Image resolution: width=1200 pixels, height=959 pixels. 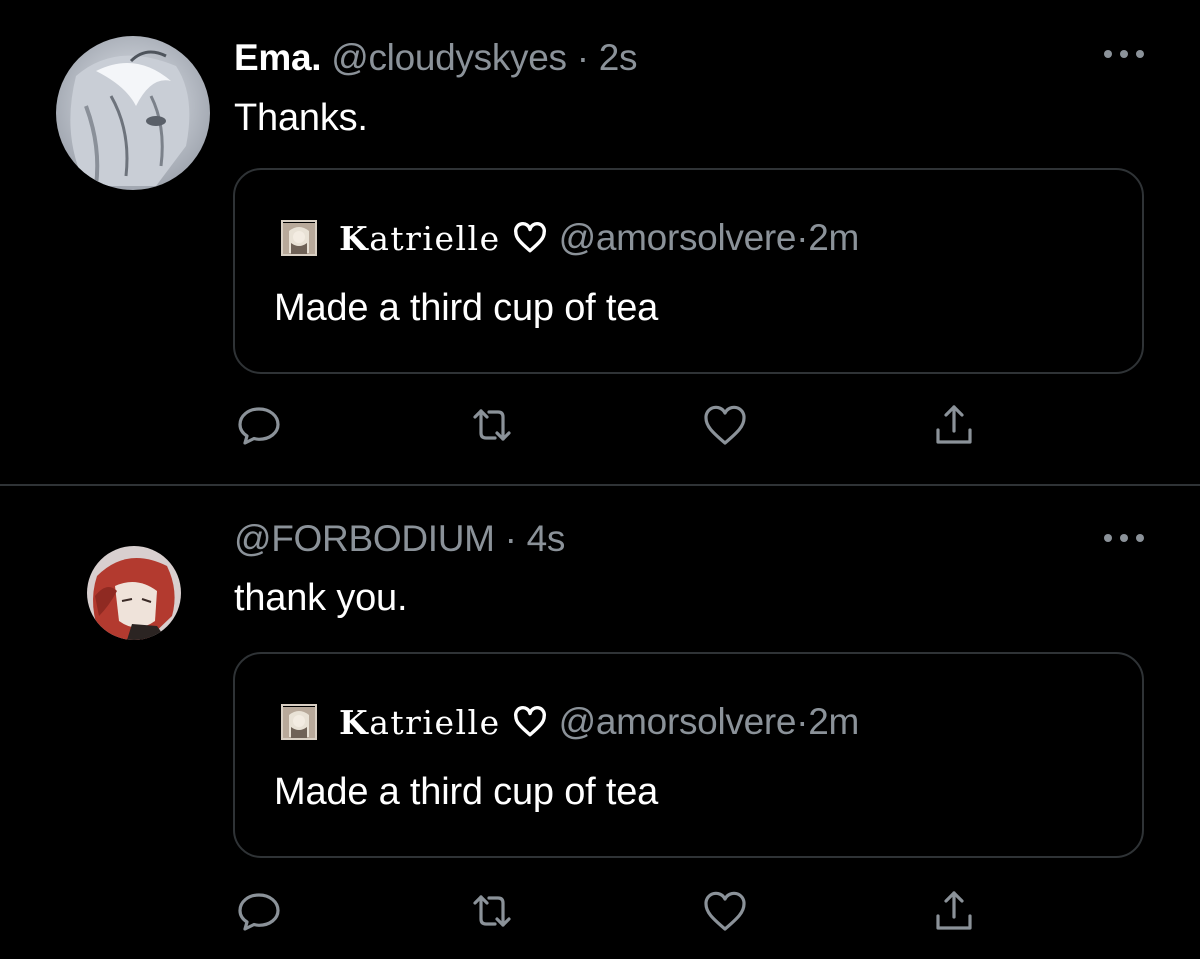 What do you see at coordinates (321, 598) in the screenshot?
I see `tweet-text: thank you.` at bounding box center [321, 598].